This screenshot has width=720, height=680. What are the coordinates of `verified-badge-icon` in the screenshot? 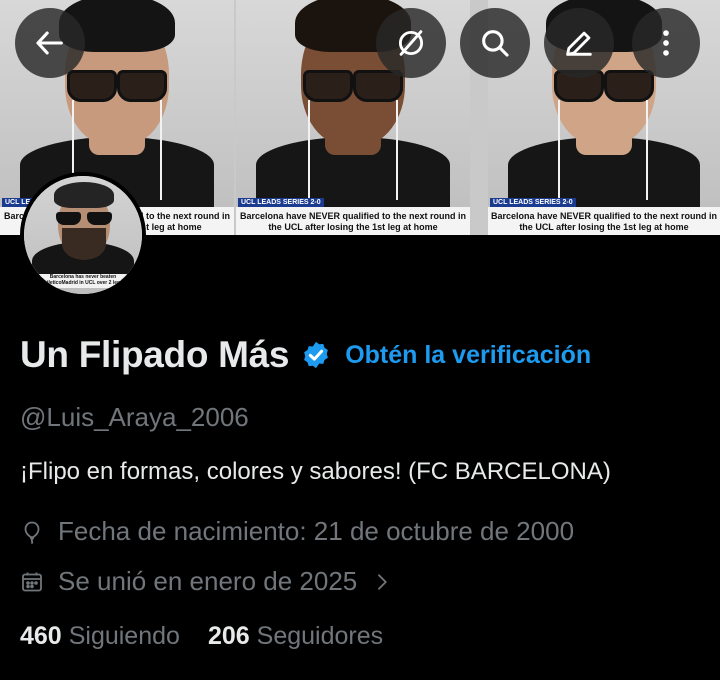 It's located at (316, 355).